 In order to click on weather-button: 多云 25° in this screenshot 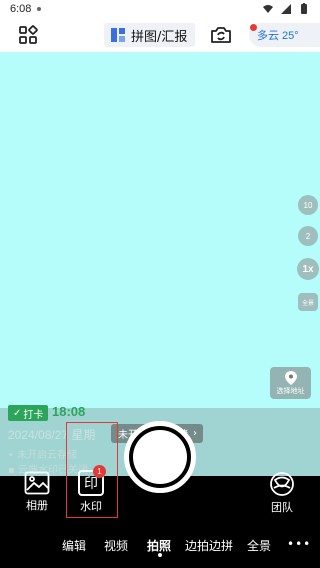, I will do `click(284, 35)`.